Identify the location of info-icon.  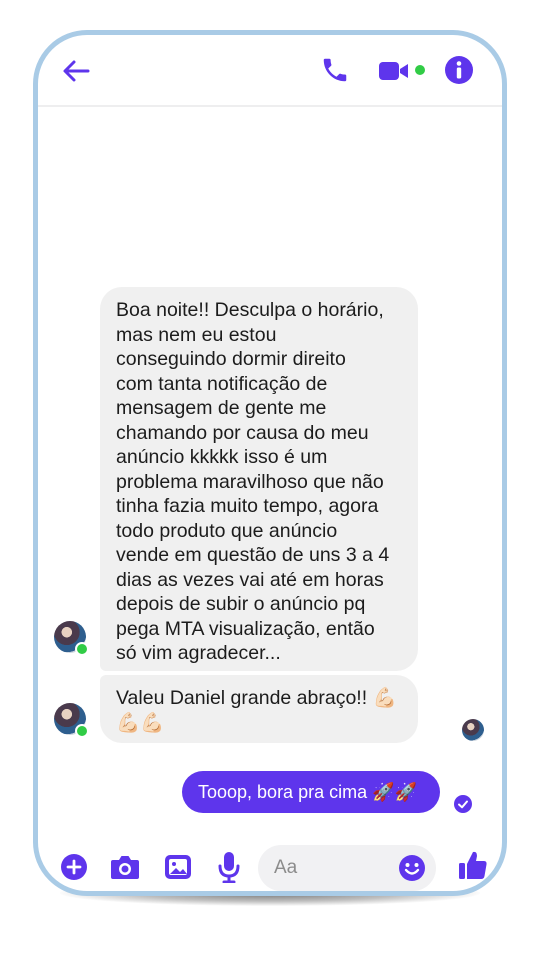
(459, 70).